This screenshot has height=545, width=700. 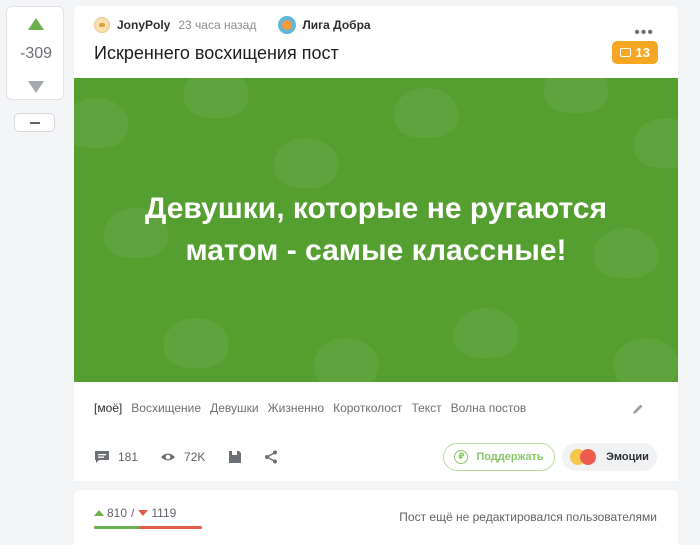 I want to click on megaphone-icon, so click(x=625, y=52).